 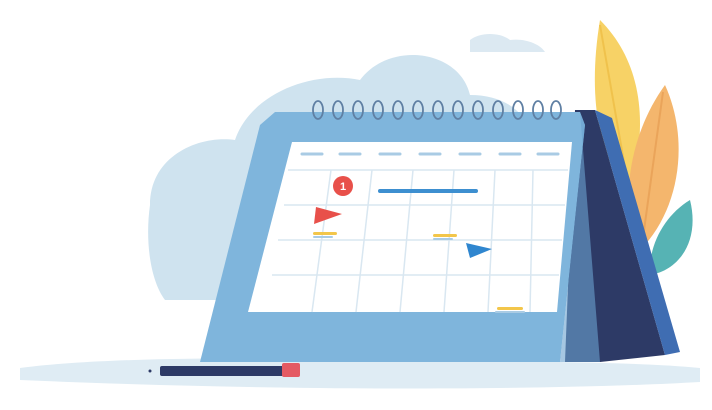 I want to click on notification-badge: 1, so click(x=343, y=186).